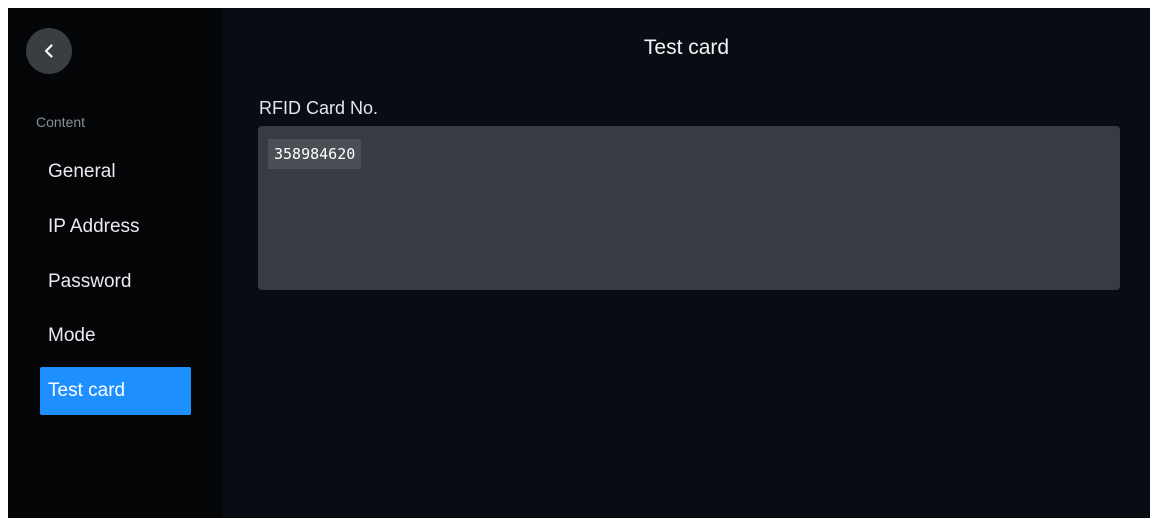 This screenshot has width=1152, height=519. Describe the element at coordinates (115, 227) in the screenshot. I see `sidebar-item-ip-address: IP Address` at that location.